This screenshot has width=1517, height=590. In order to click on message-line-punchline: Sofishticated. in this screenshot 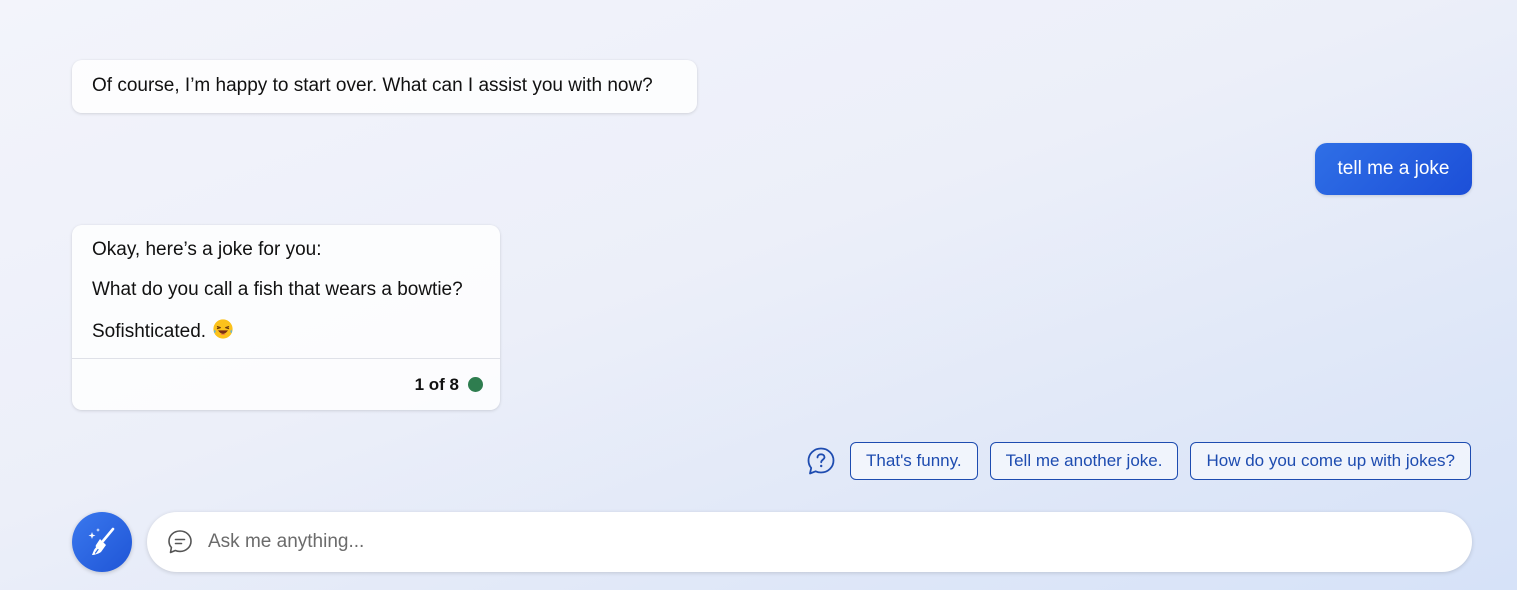, I will do `click(286, 330)`.